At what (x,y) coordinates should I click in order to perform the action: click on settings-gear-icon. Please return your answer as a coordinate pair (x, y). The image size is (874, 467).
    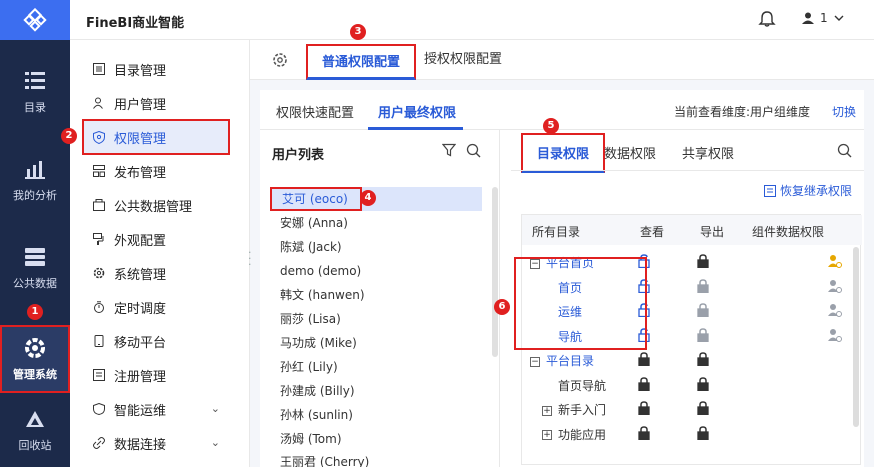
    Looking at the image, I should click on (280, 60).